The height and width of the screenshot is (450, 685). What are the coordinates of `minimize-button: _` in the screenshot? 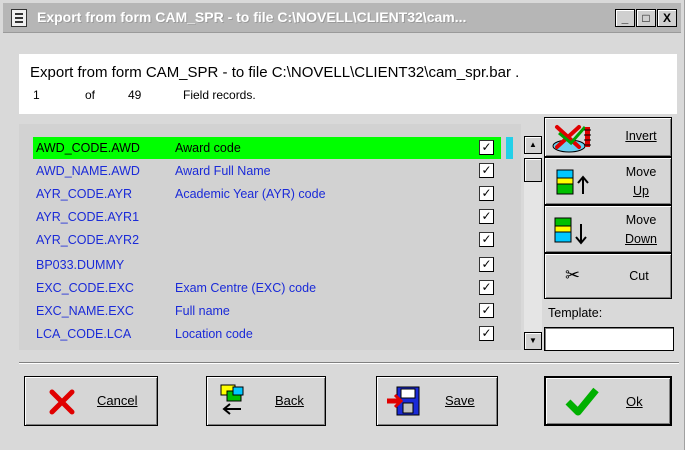 It's located at (625, 18).